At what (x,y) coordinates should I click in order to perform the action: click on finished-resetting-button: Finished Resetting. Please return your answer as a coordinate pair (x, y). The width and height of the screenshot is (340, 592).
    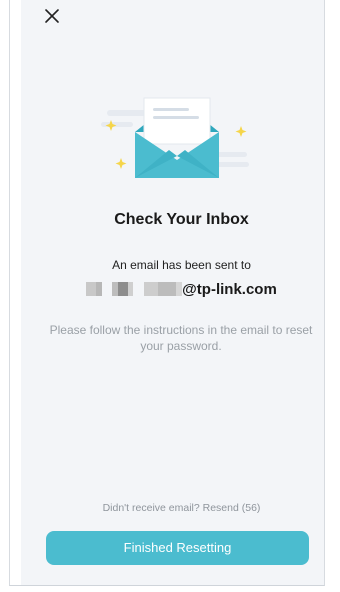
    Looking at the image, I should click on (177, 548).